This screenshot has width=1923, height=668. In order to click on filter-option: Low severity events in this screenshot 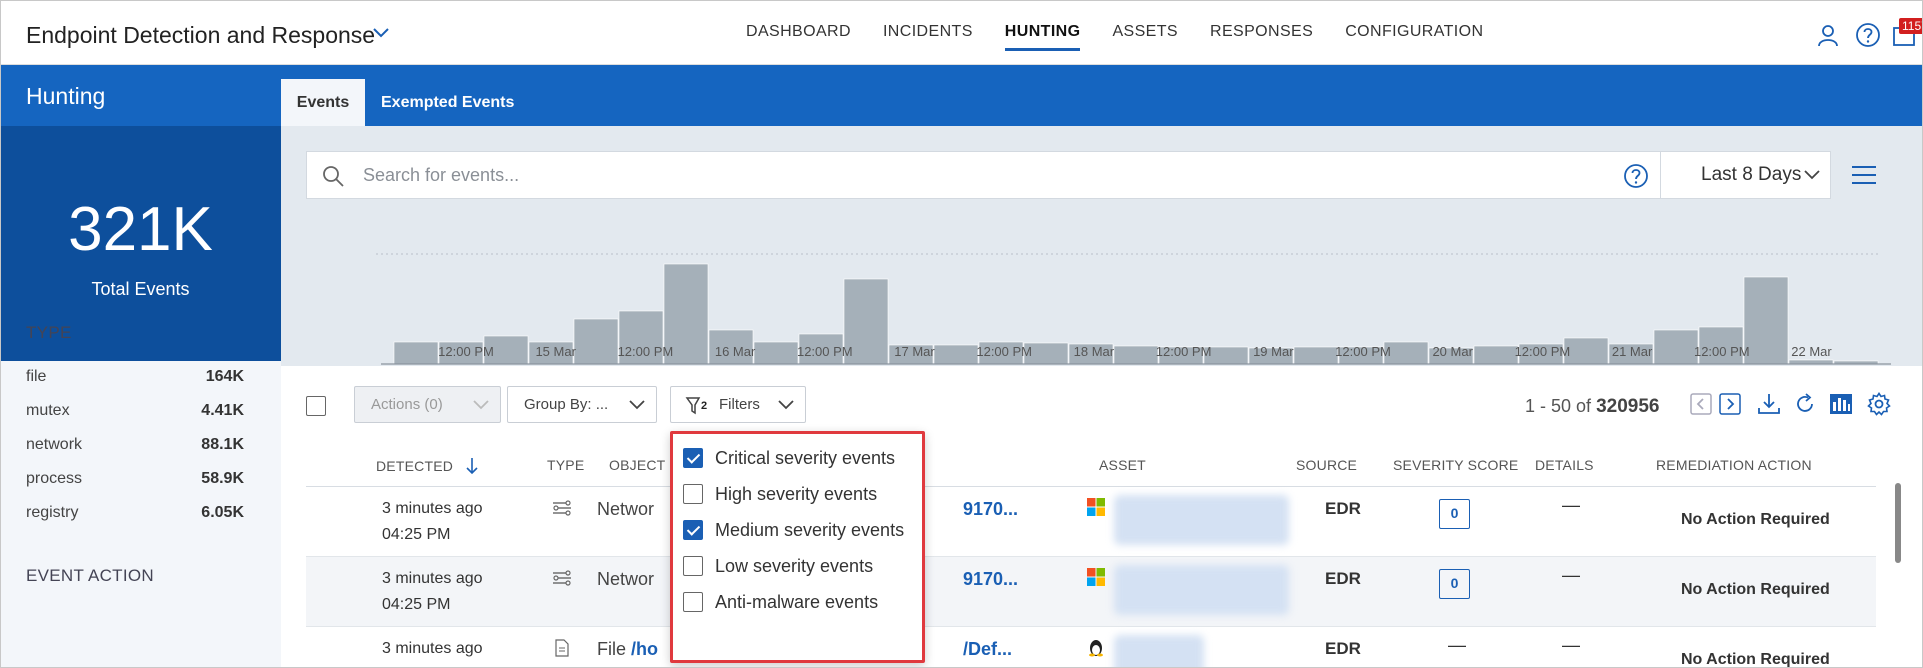, I will do `click(778, 566)`.